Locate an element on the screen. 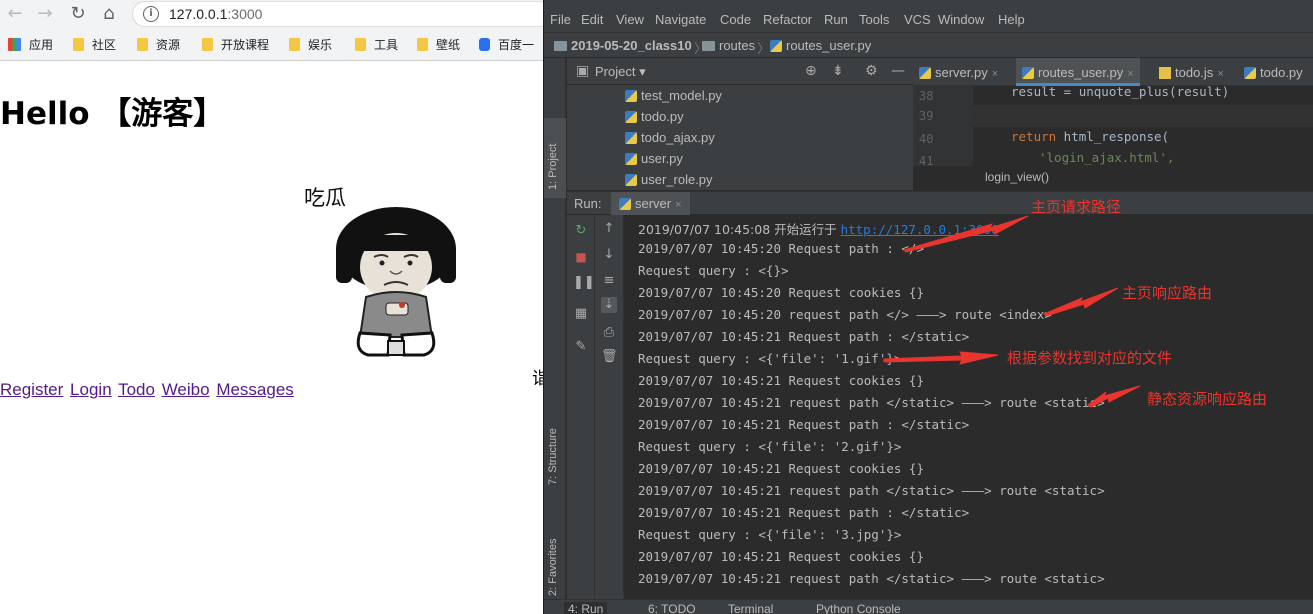 The height and width of the screenshot is (614, 1313). annotation-label: 静态资源响应路由 is located at coordinates (1207, 399).